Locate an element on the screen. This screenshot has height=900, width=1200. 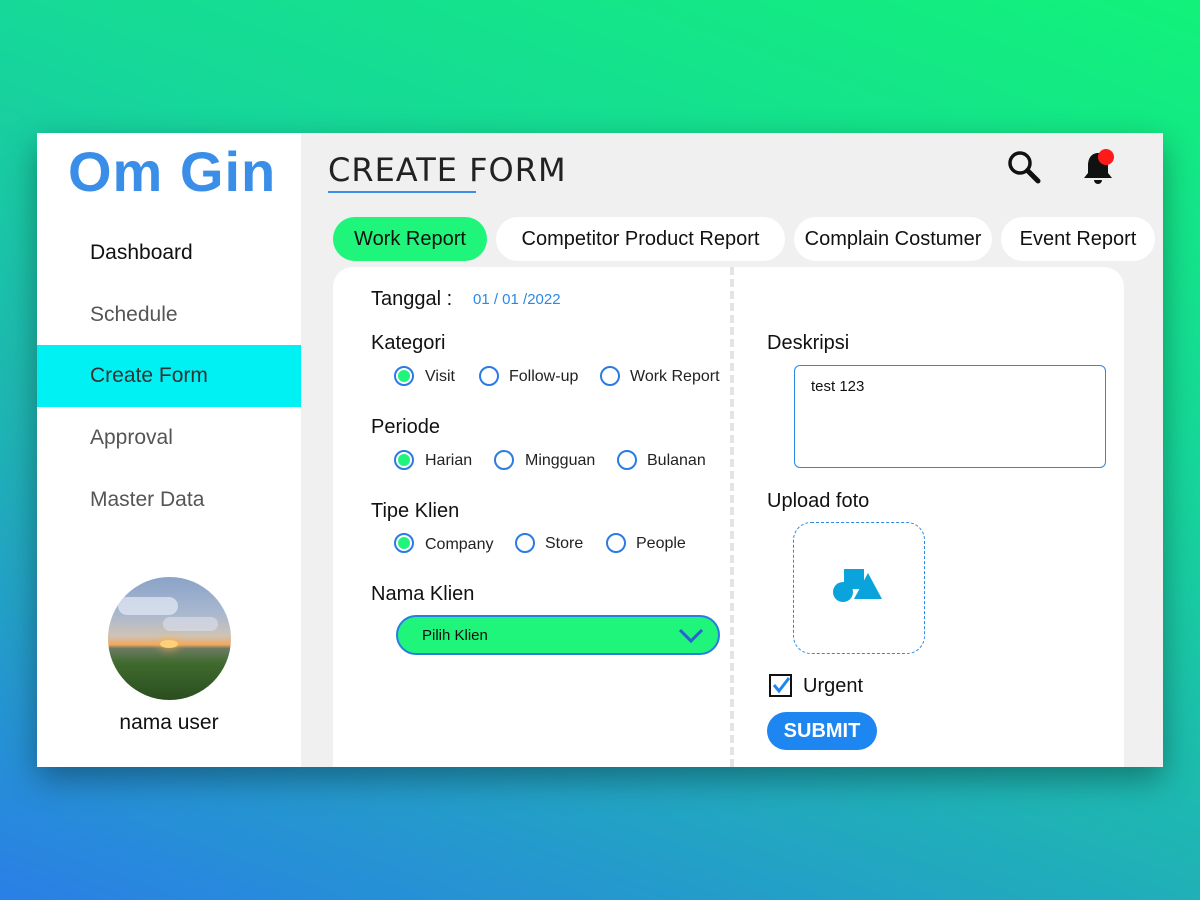
submit-button: SUBMIT is located at coordinates (822, 731).